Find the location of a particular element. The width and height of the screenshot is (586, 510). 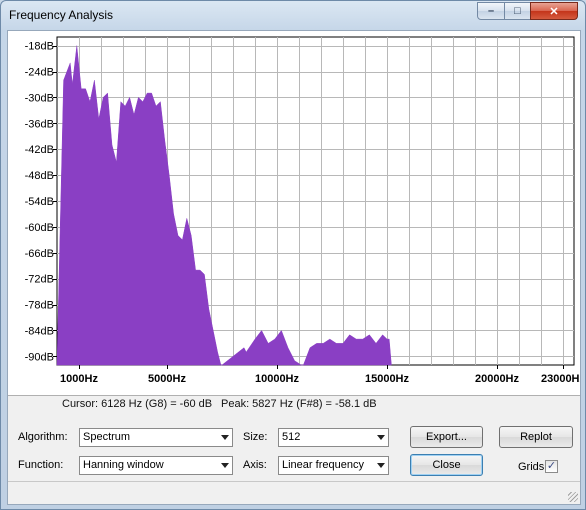

minimize-button: – is located at coordinates (491, 11).